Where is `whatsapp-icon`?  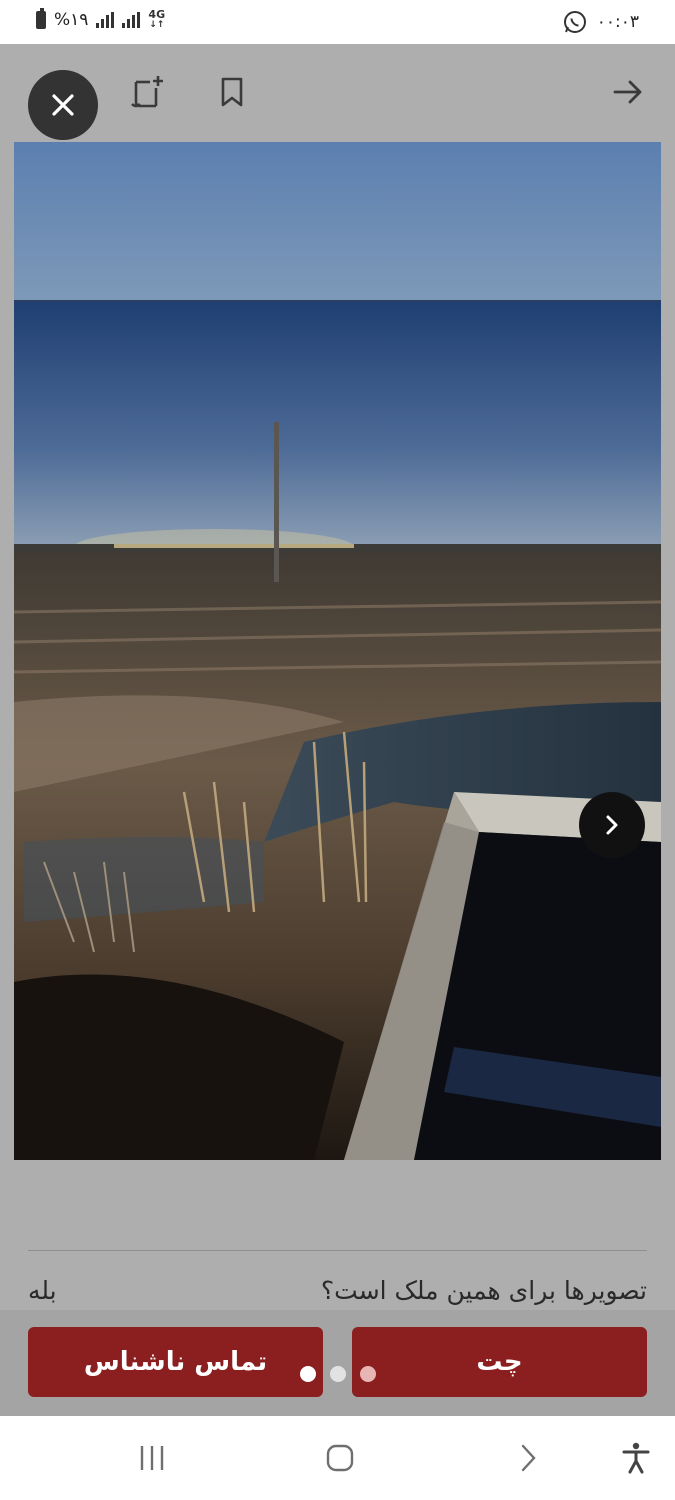
whatsapp-icon is located at coordinates (574, 22).